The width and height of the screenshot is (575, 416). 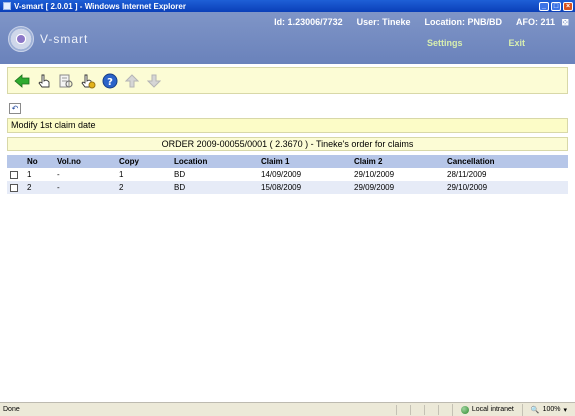 What do you see at coordinates (304, 161) in the screenshot?
I see `header-claim1: Claim 1` at bounding box center [304, 161].